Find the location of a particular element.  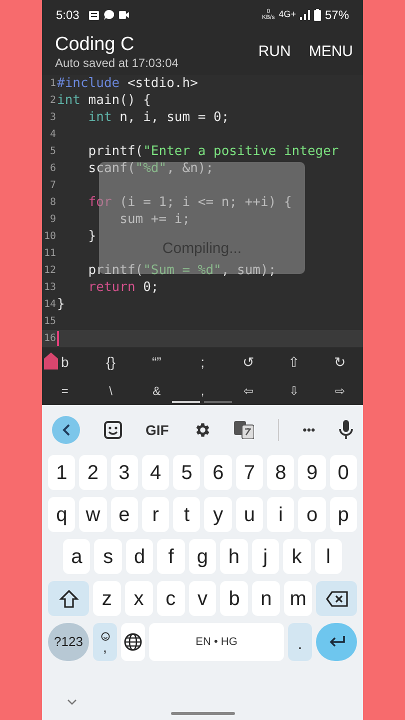

line-number: 8 is located at coordinates (52, 203).